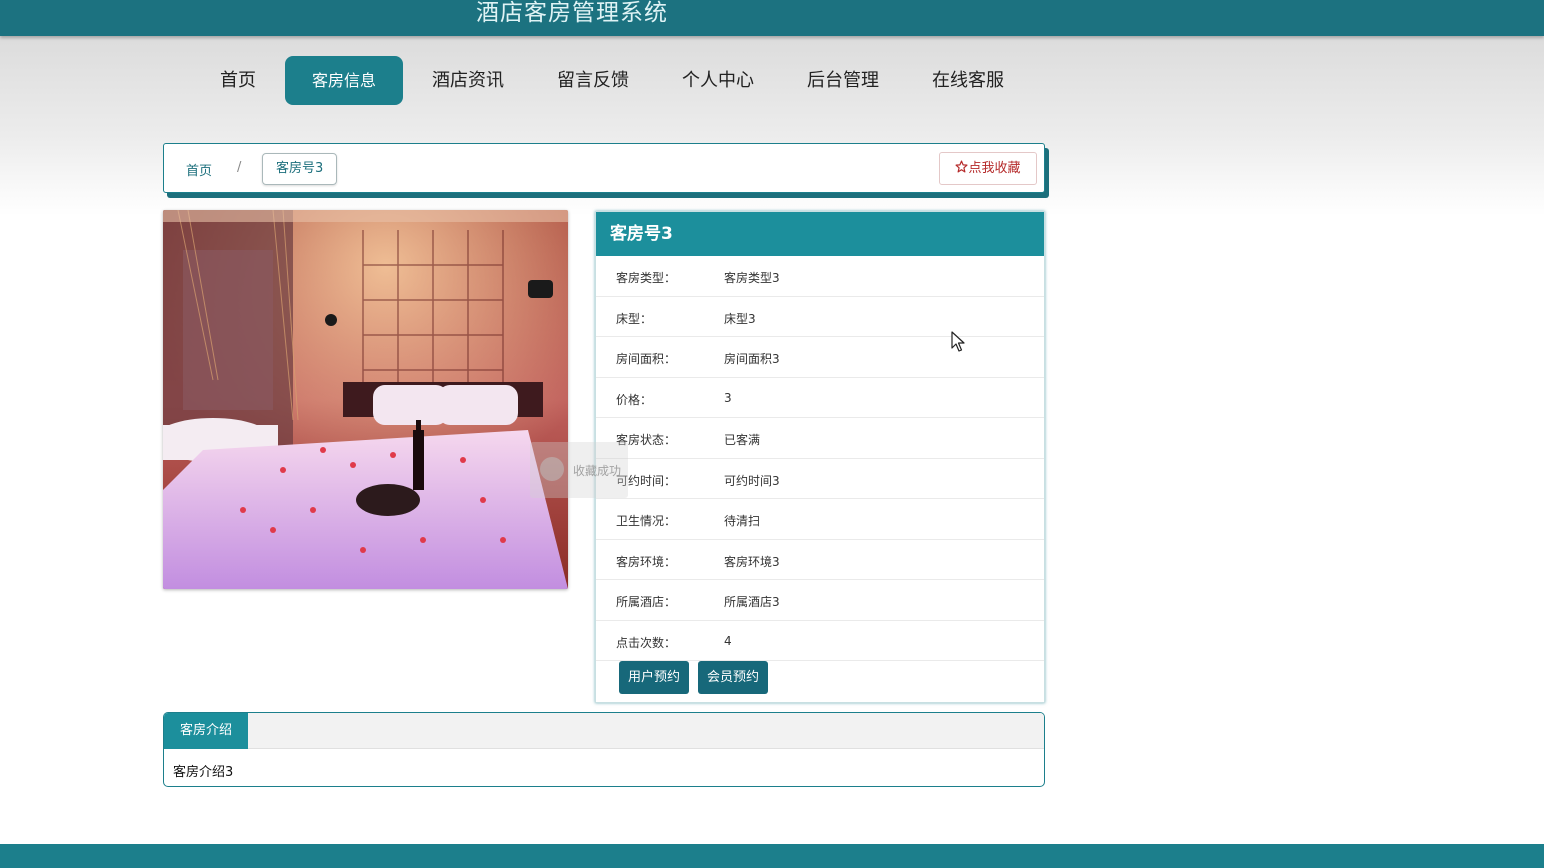  Describe the element at coordinates (772, 18) in the screenshot. I see `top-header-bar: 酒店客房管理系统` at that location.